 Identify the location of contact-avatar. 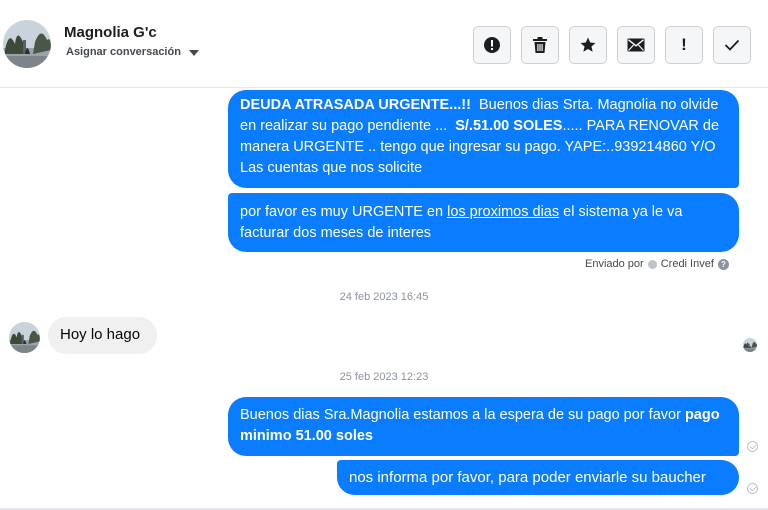
(27, 44).